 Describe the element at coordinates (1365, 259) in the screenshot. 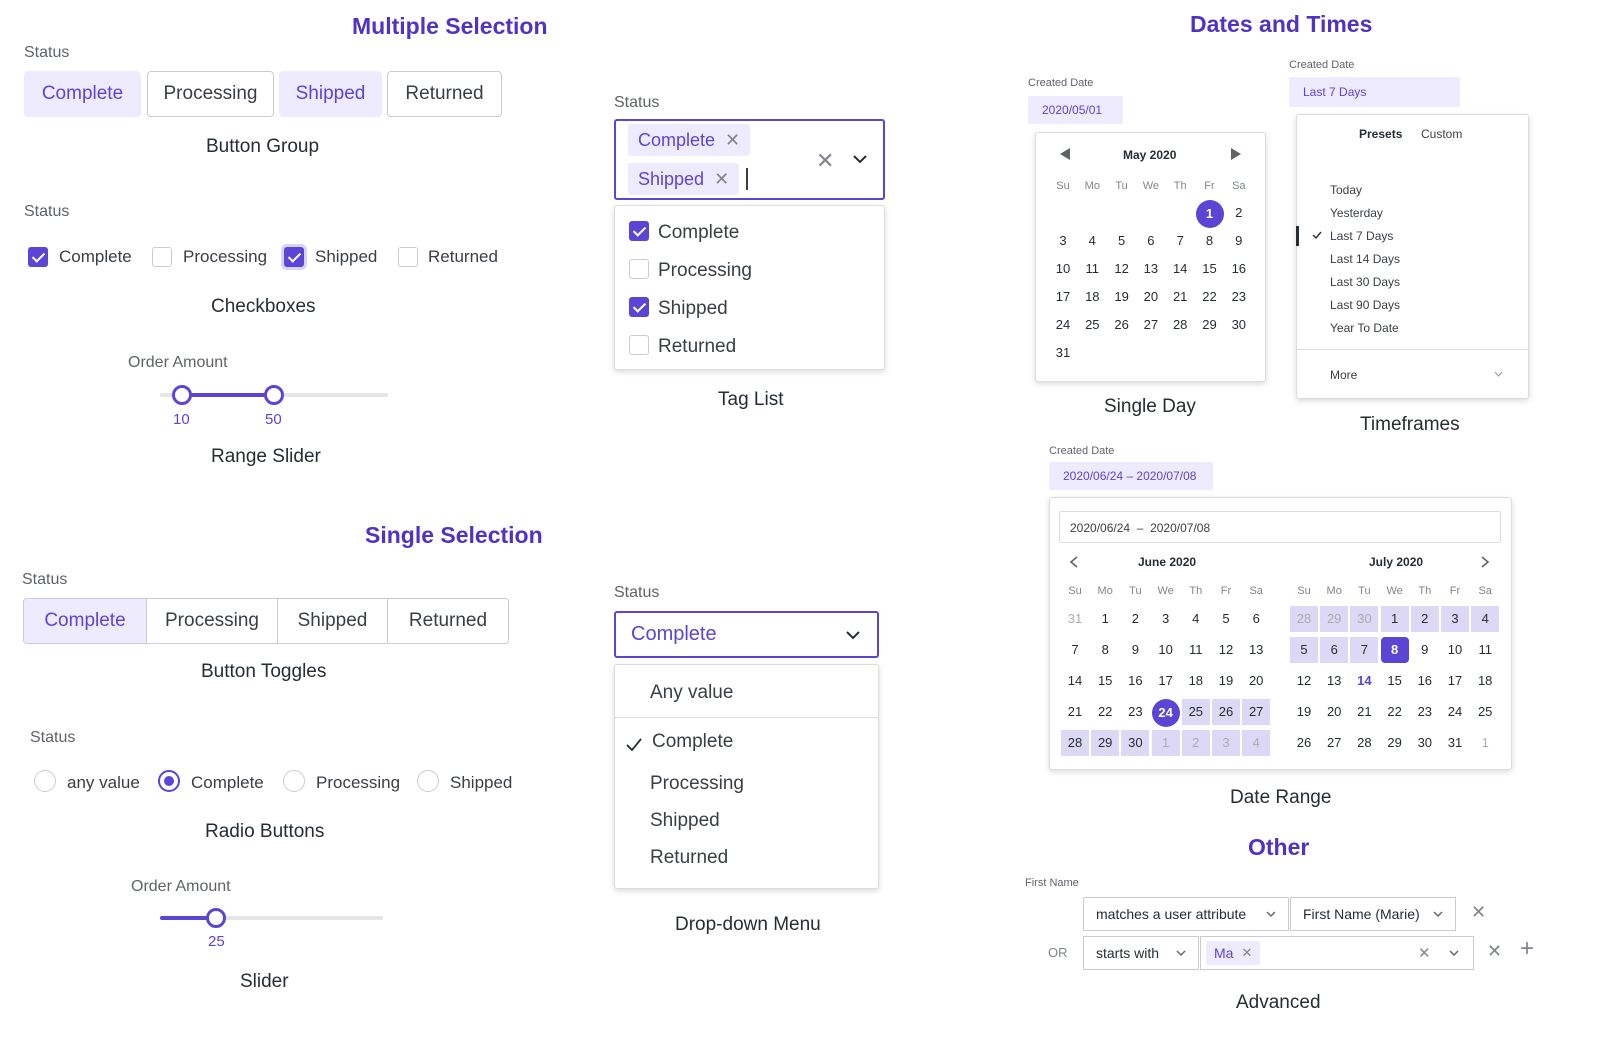

I see `preset-last-14-days: Last 14 Days` at that location.